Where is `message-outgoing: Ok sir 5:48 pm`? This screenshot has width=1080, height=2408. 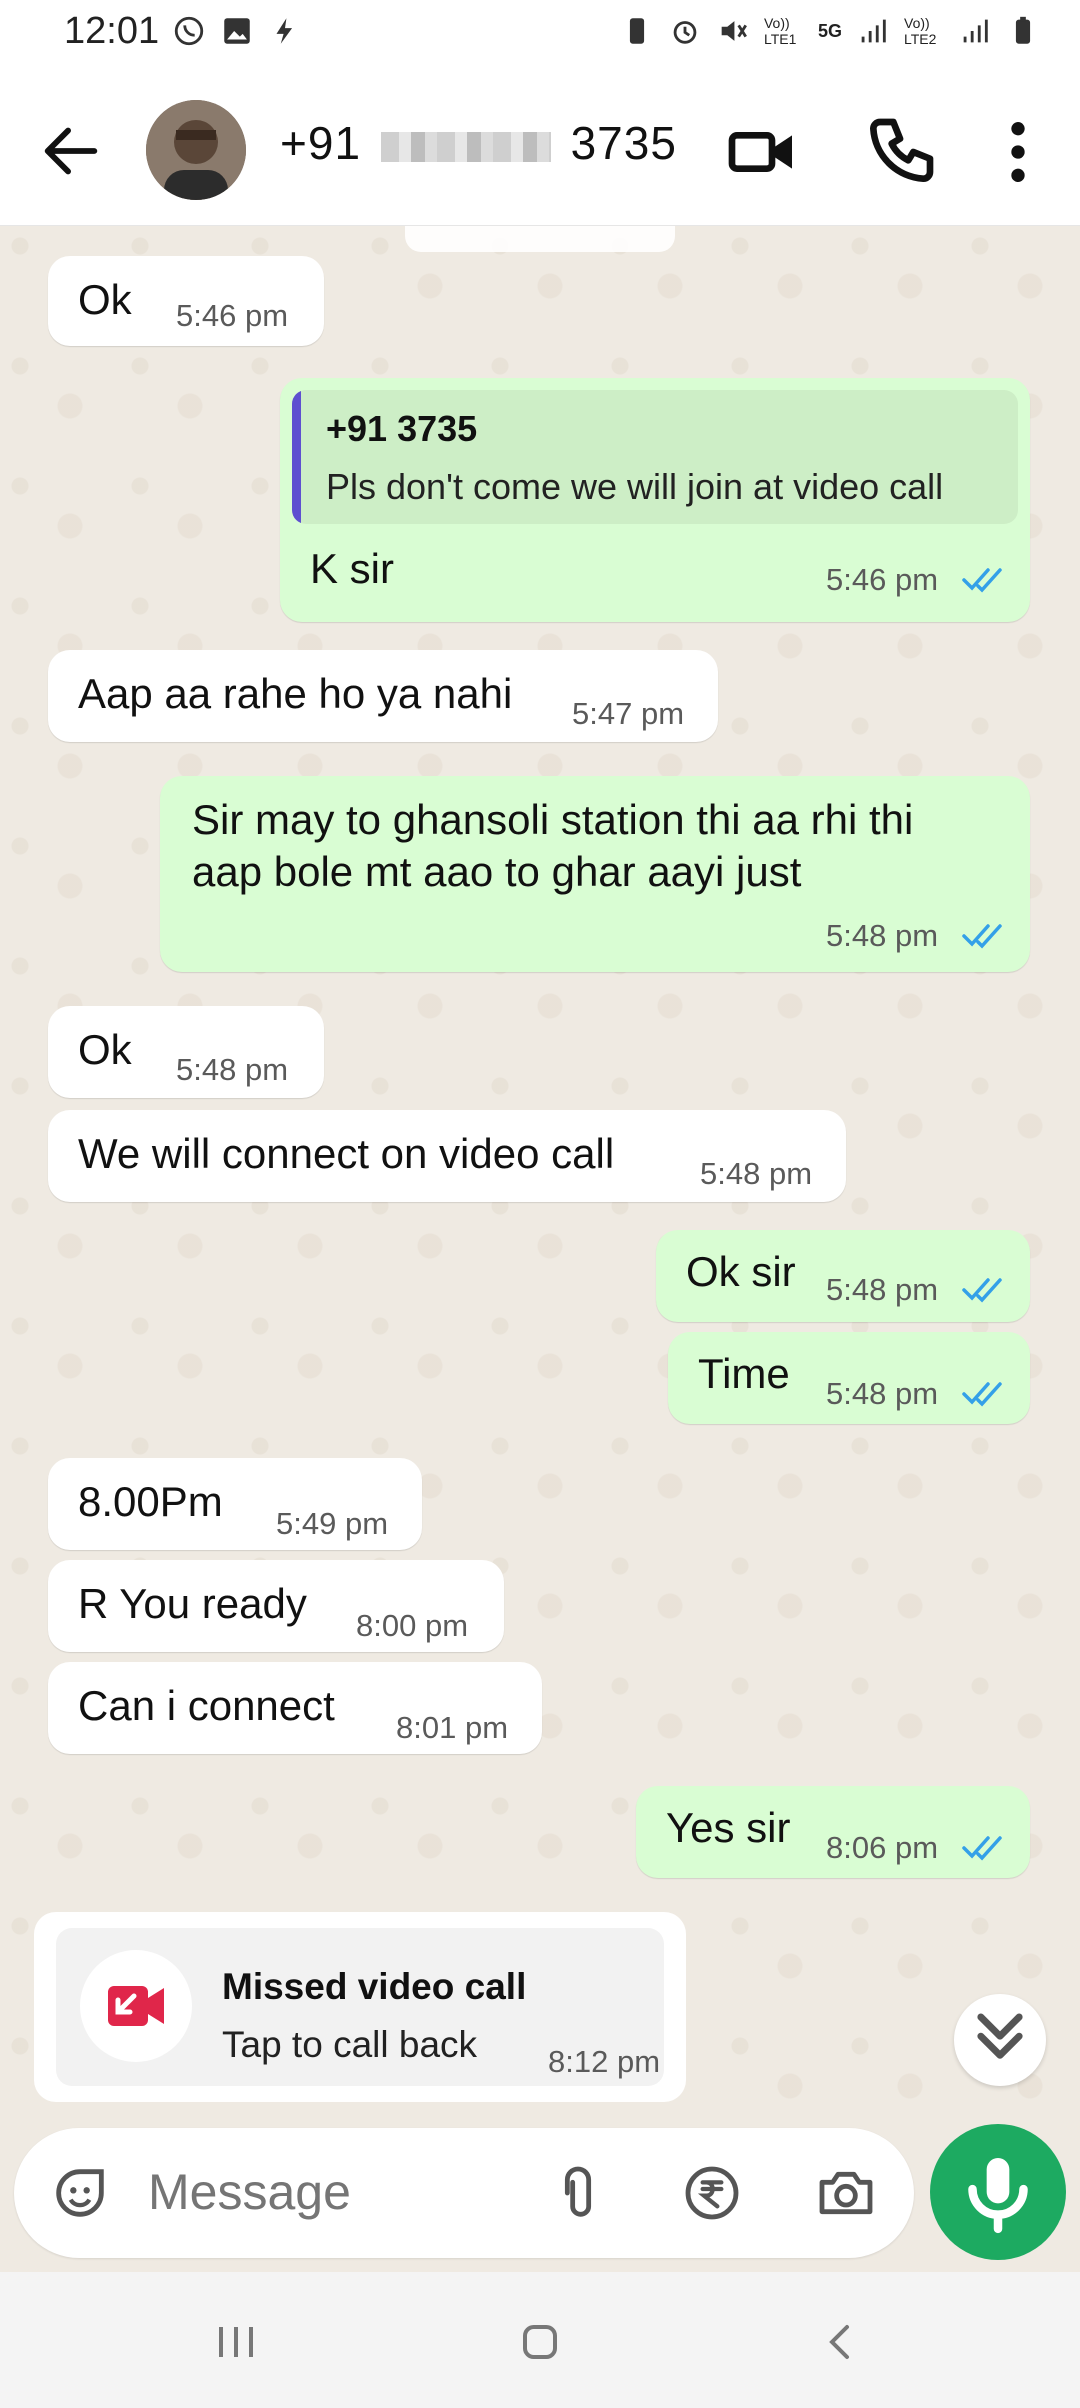 message-outgoing: Ok sir 5:48 pm is located at coordinates (843, 1276).